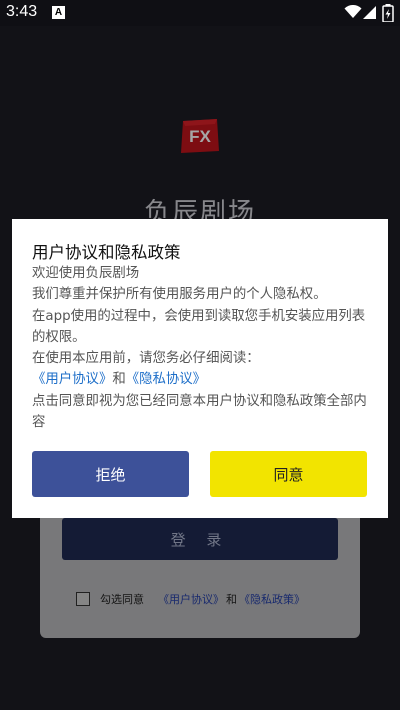 Image resolution: width=400 pixels, height=710 pixels. What do you see at coordinates (110, 474) in the screenshot?
I see `reject-button: 拒绝` at bounding box center [110, 474].